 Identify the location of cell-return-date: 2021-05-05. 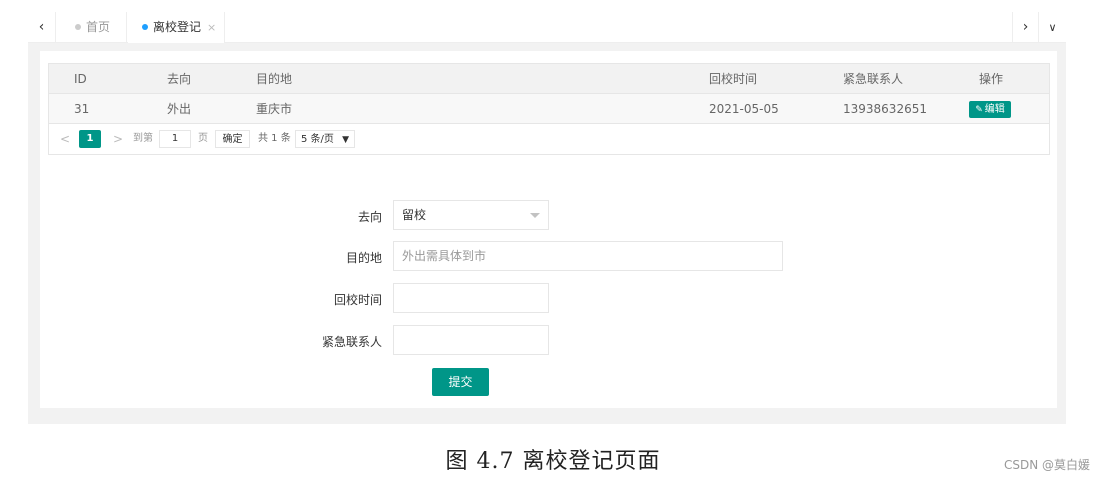
(744, 109).